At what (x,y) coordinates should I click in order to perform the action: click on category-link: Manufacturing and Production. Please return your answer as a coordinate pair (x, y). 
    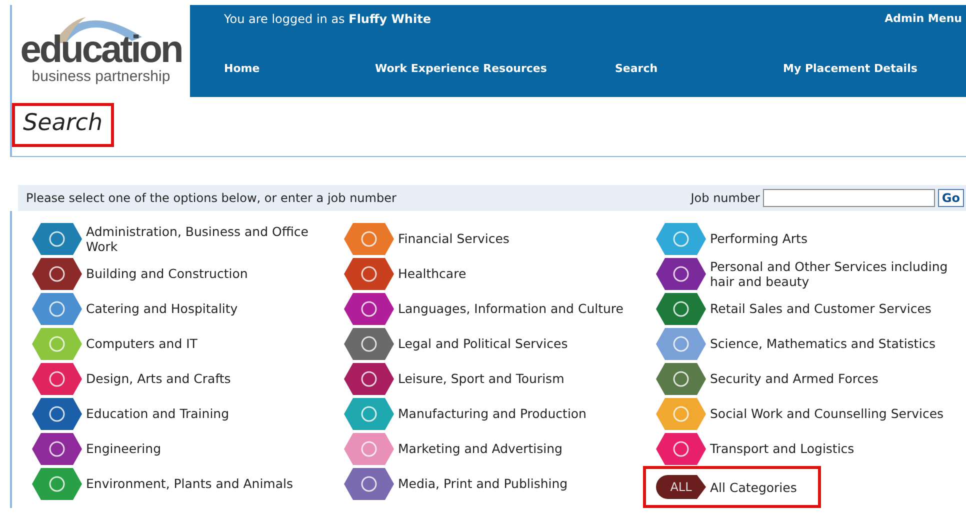
    Looking at the image, I should click on (494, 413).